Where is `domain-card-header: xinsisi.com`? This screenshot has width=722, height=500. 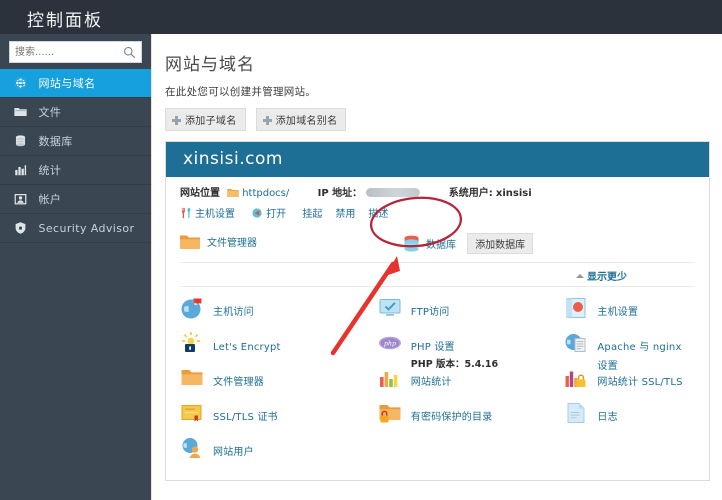
domain-card-header: xinsisi.com is located at coordinates (437, 159).